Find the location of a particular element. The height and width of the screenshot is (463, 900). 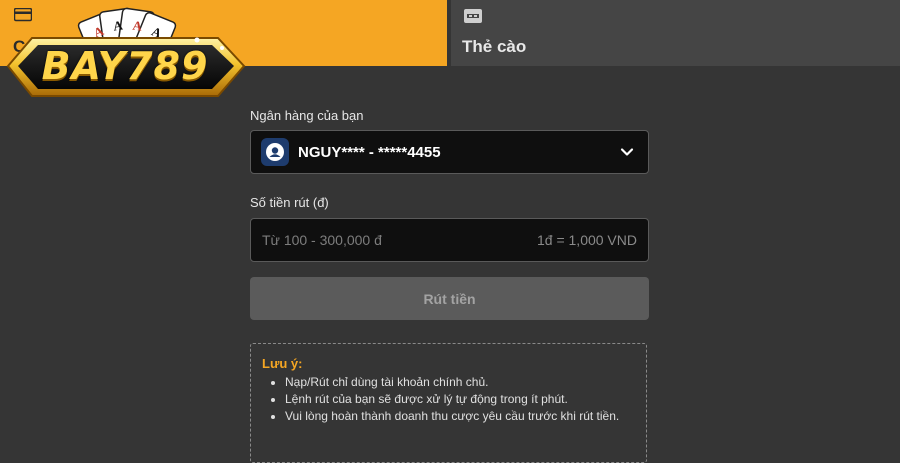

bank-select: NGUY**** - *****4455 is located at coordinates (449, 152).